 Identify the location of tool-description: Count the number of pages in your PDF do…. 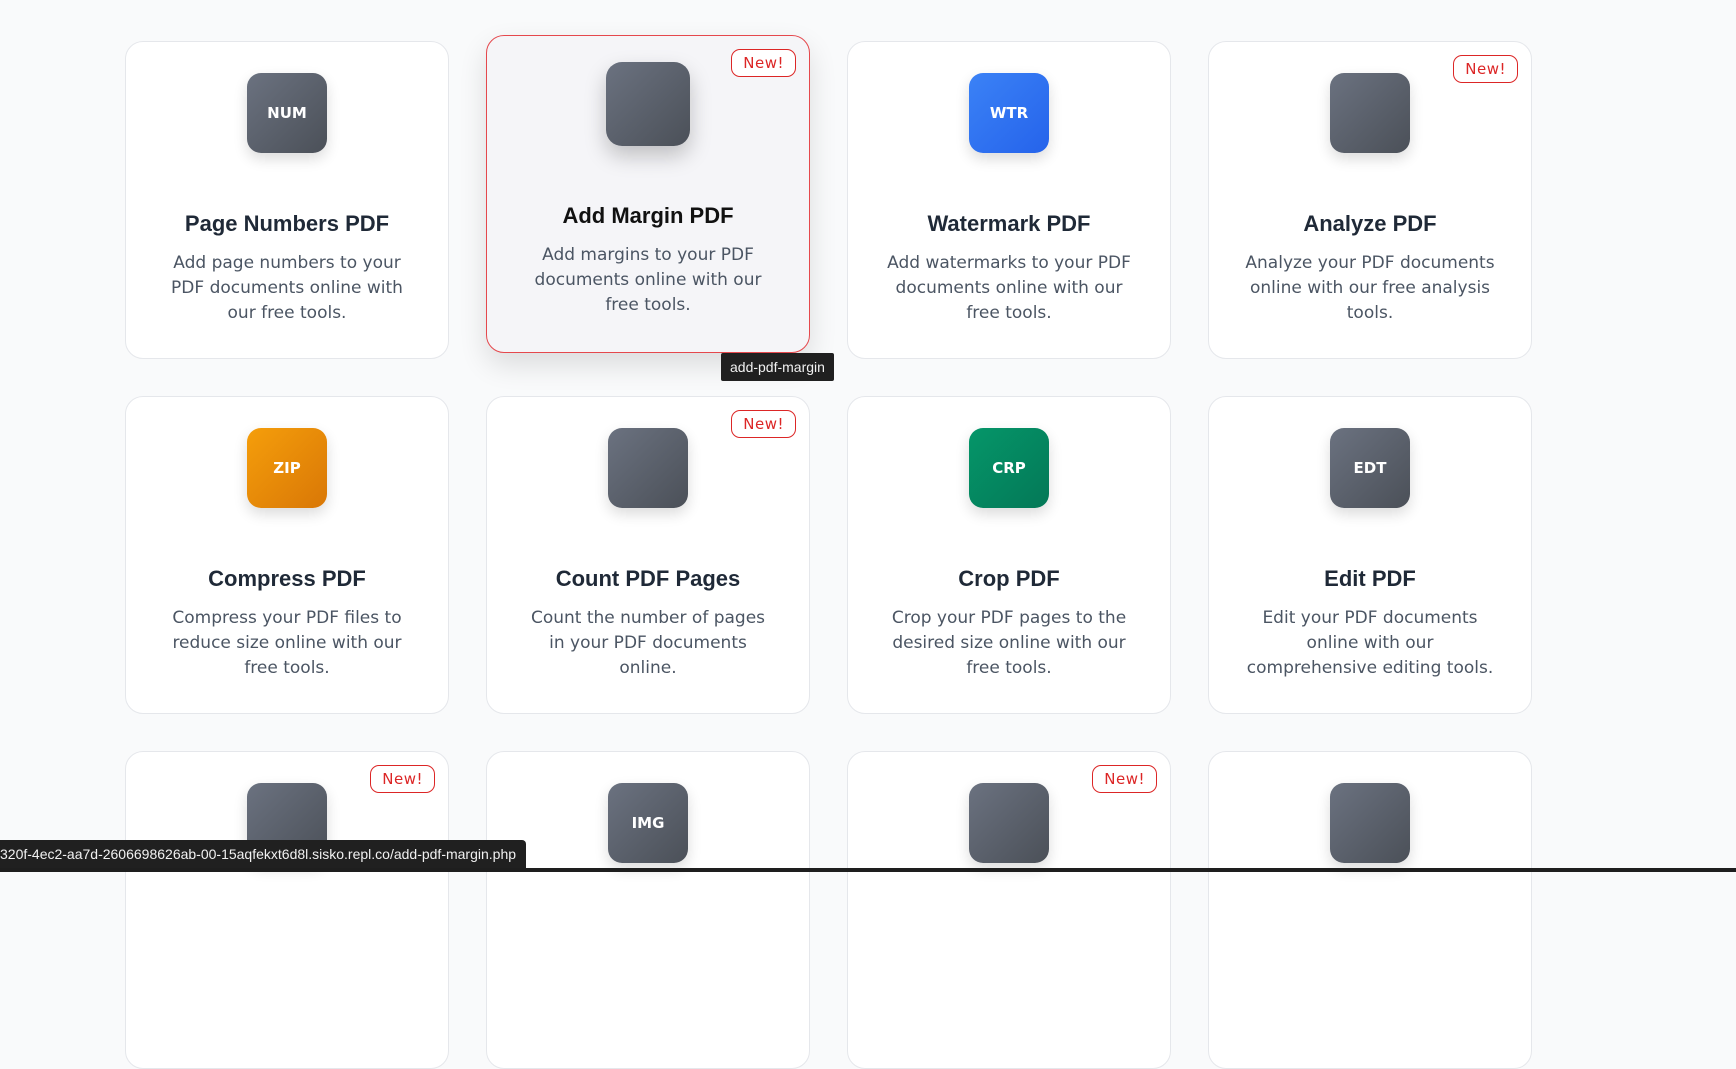
(648, 643).